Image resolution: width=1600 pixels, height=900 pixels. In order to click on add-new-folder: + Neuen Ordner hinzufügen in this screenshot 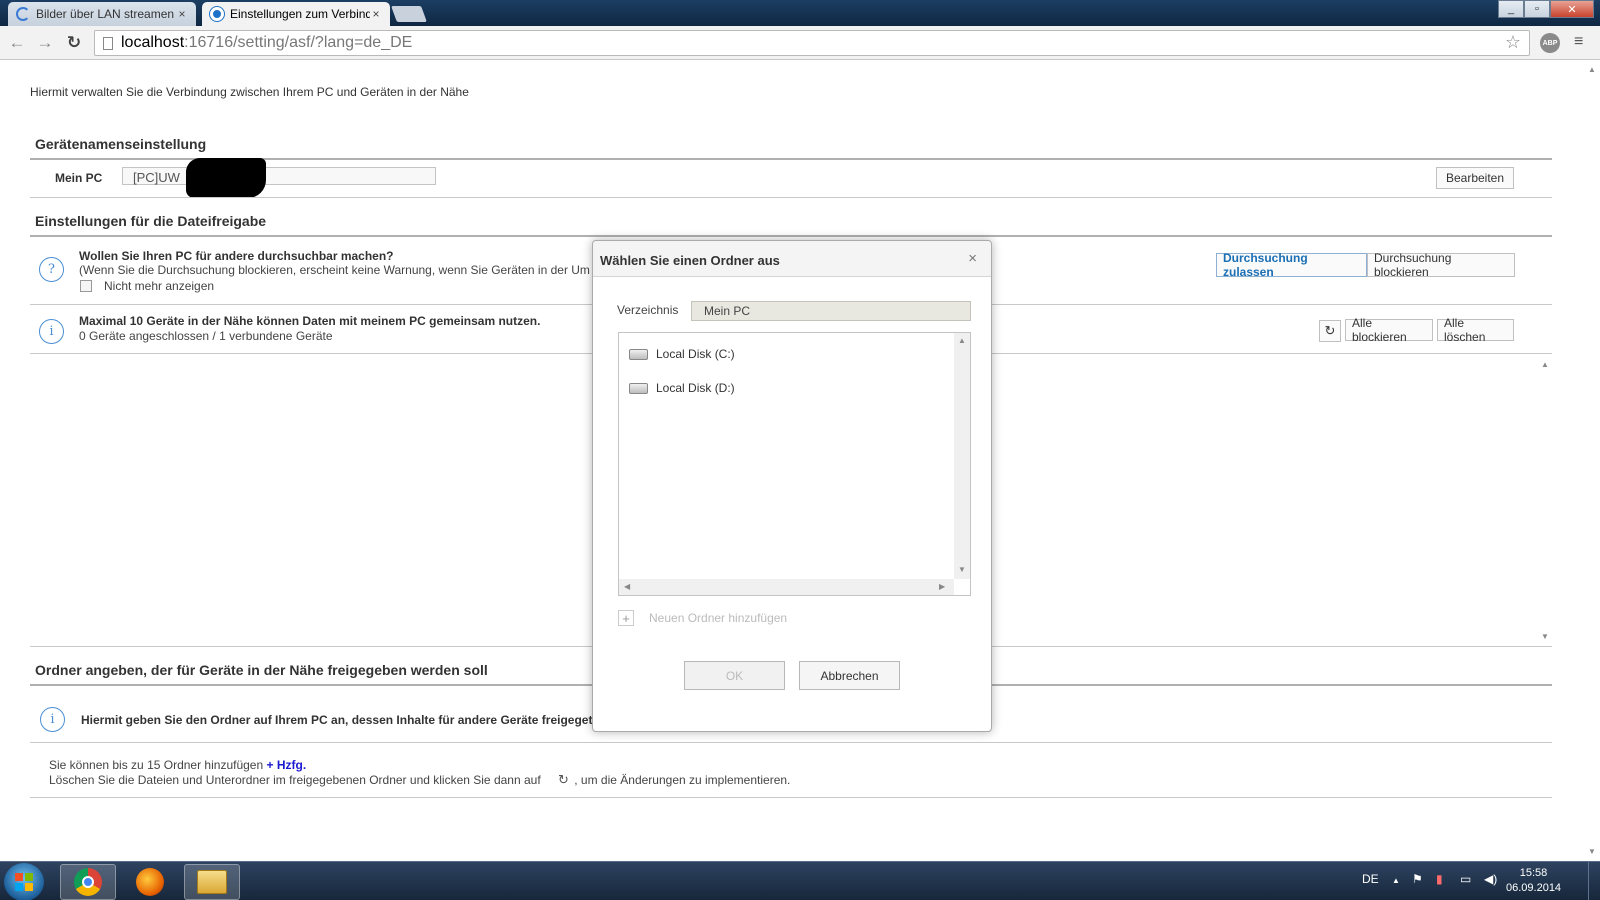, I will do `click(702, 618)`.